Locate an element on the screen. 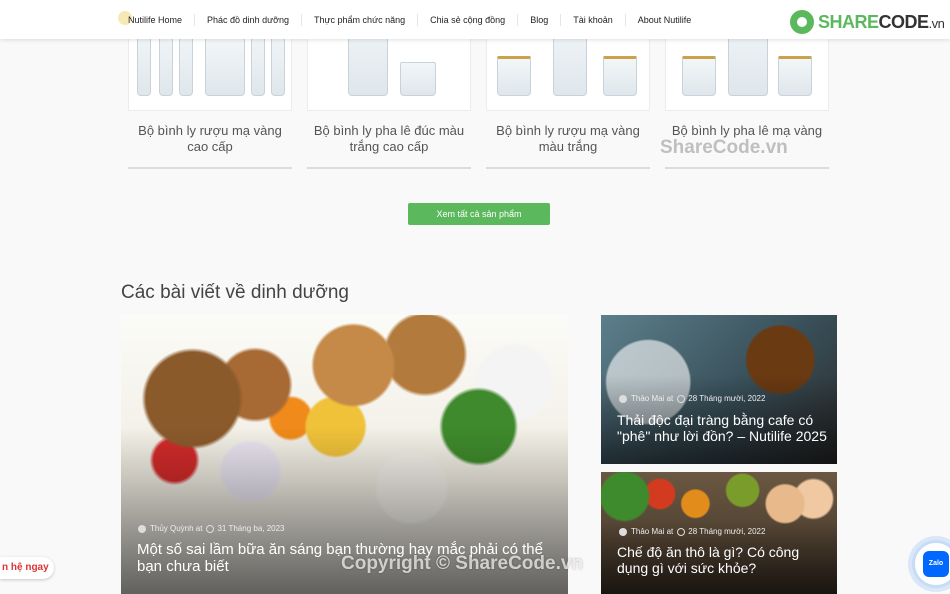 This screenshot has width=950, height=594. article-meta: Thủy Quỳnh at 31 Tháng ba, 2023 is located at coordinates (211, 528).